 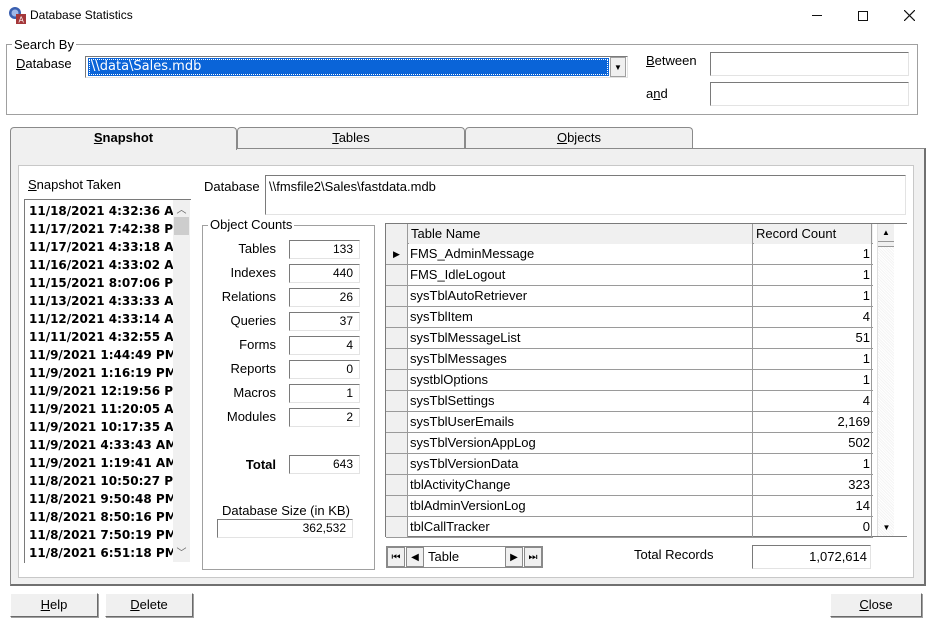 I want to click on snapshot-list-item: 11/9/2021 1:44:49 PM, so click(x=101, y=355).